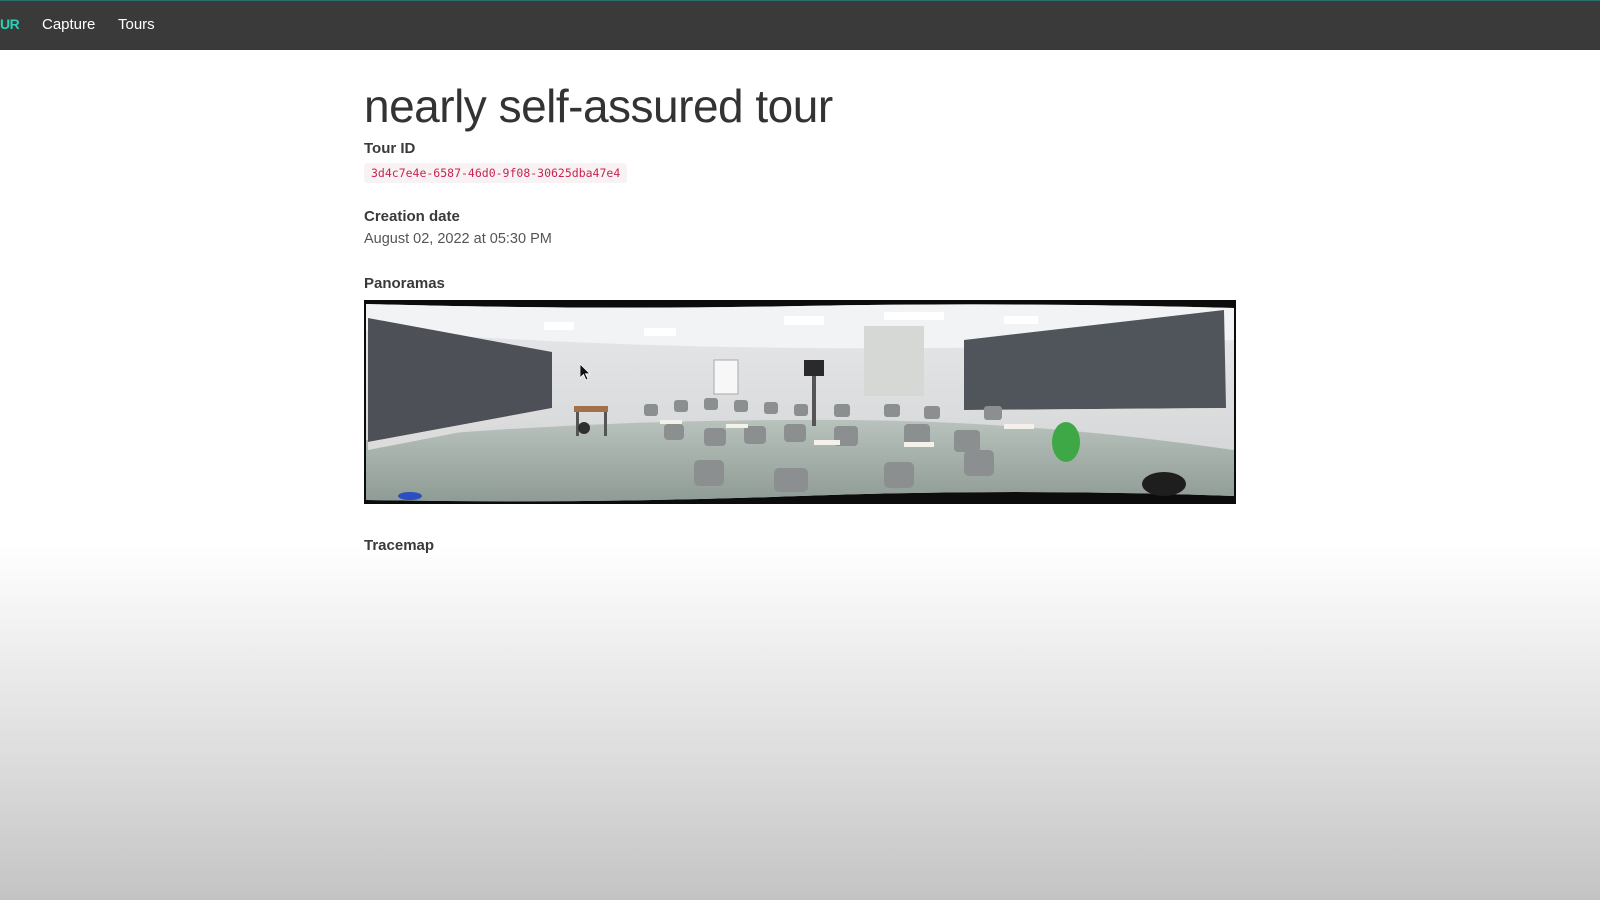 The width and height of the screenshot is (1600, 900). I want to click on page-title: nearly self-assured tour, so click(598, 106).